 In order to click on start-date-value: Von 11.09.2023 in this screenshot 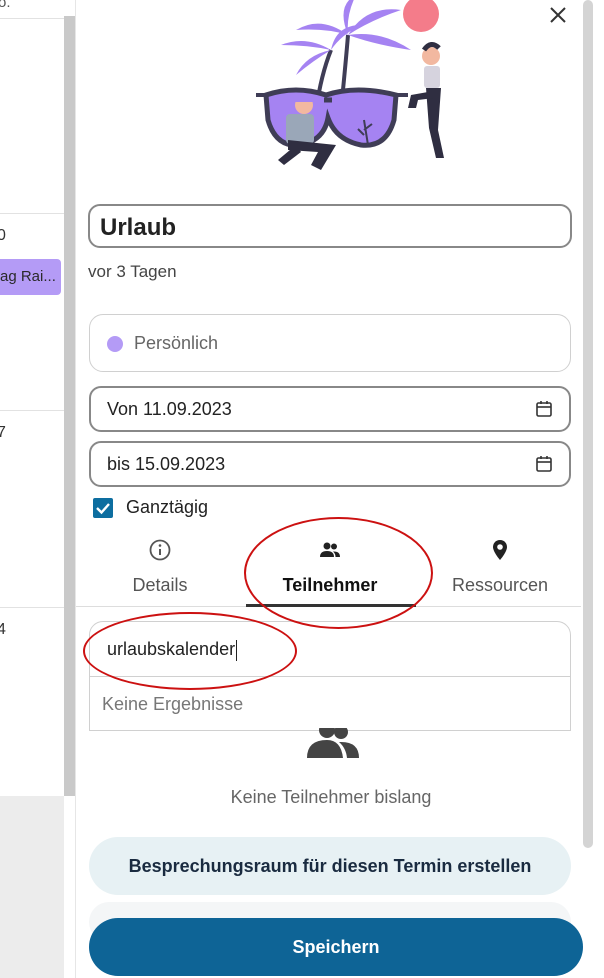, I will do `click(169, 409)`.